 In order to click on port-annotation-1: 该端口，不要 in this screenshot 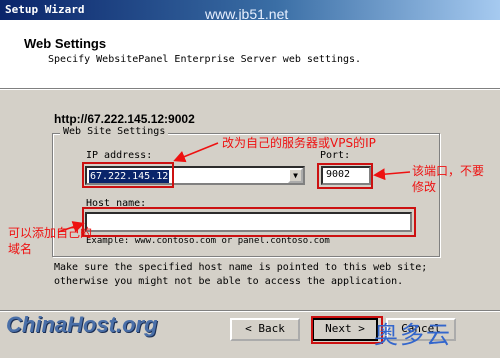, I will do `click(448, 171)`.